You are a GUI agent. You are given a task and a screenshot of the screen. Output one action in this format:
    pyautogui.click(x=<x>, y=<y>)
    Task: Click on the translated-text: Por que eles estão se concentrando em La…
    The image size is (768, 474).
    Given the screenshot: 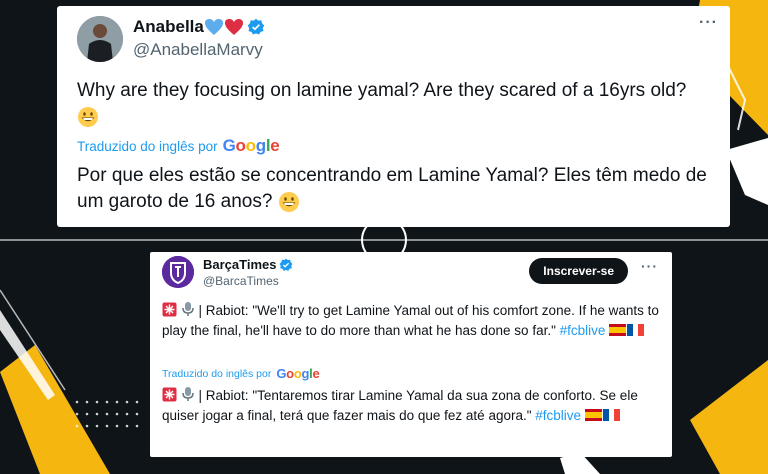 What is the action you would take?
    pyautogui.click(x=399, y=189)
    